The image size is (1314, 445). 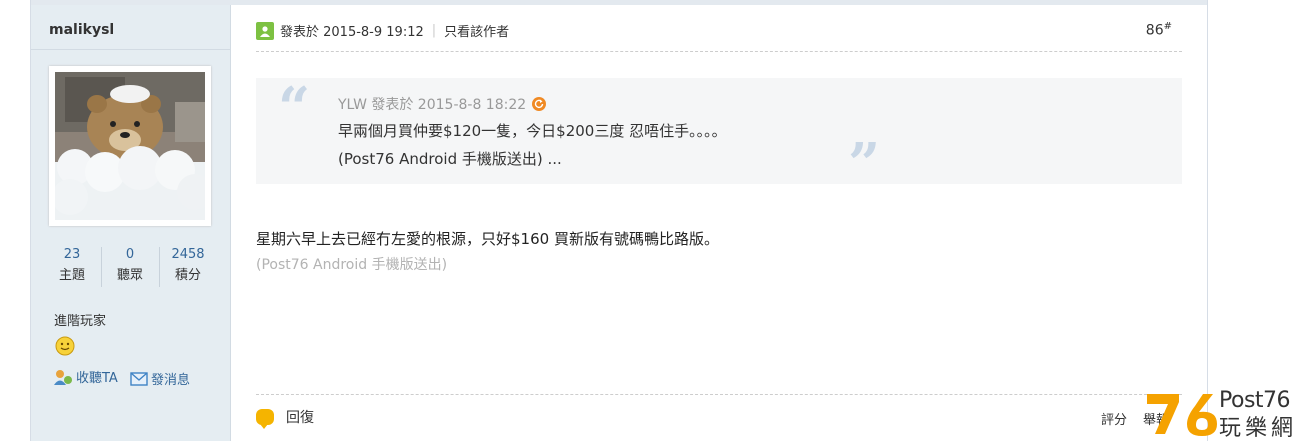 What do you see at coordinates (532, 131) in the screenshot?
I see `quote-text-line: 早兩個月買仲要$120一隻，今日$200三度 忍唔住手。。。。` at bounding box center [532, 131].